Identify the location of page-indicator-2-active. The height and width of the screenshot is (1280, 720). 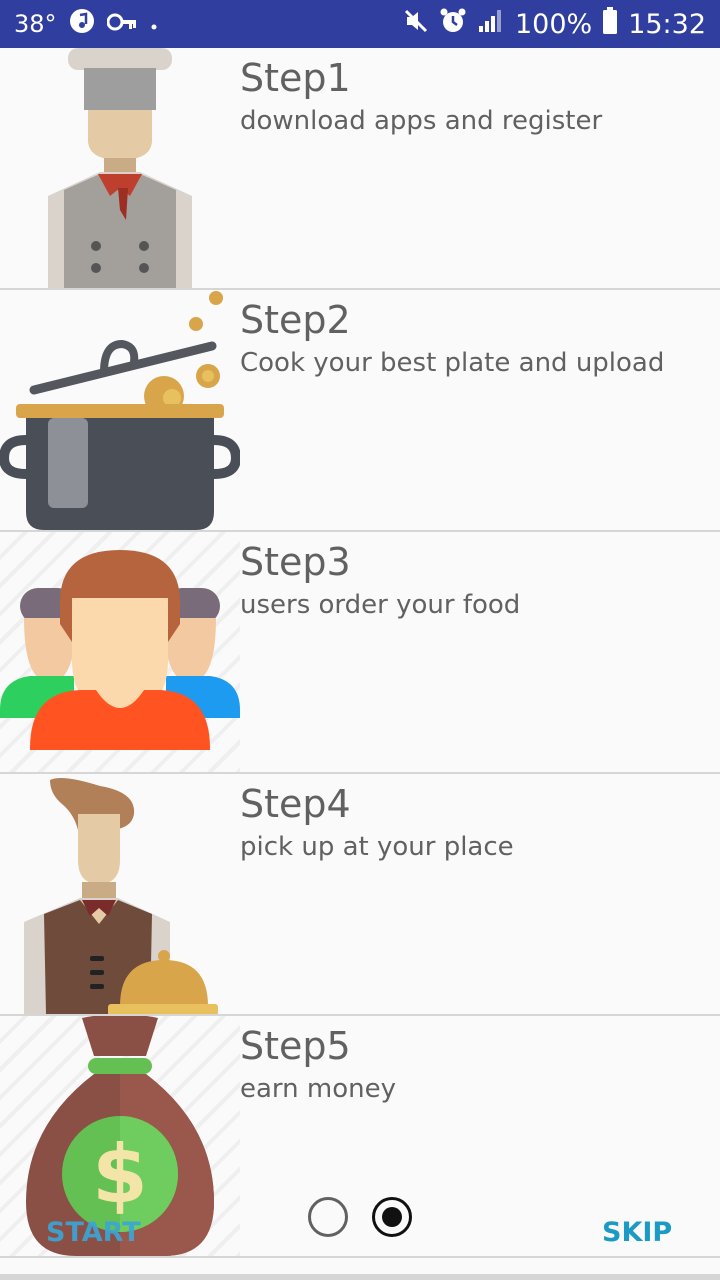
(392, 1217).